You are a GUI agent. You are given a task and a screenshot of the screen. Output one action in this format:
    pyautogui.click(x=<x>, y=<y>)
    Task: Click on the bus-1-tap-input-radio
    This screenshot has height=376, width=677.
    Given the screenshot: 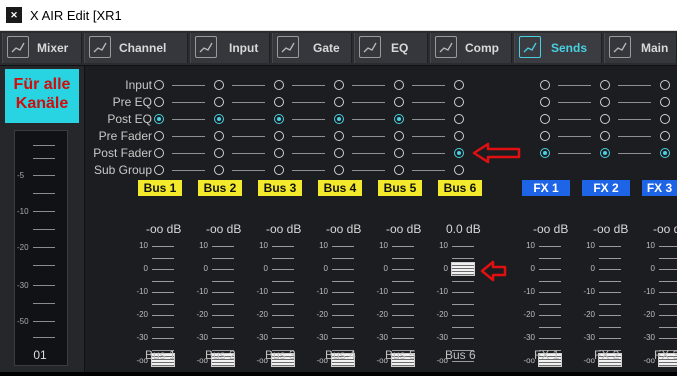 What is the action you would take?
    pyautogui.click(x=159, y=85)
    